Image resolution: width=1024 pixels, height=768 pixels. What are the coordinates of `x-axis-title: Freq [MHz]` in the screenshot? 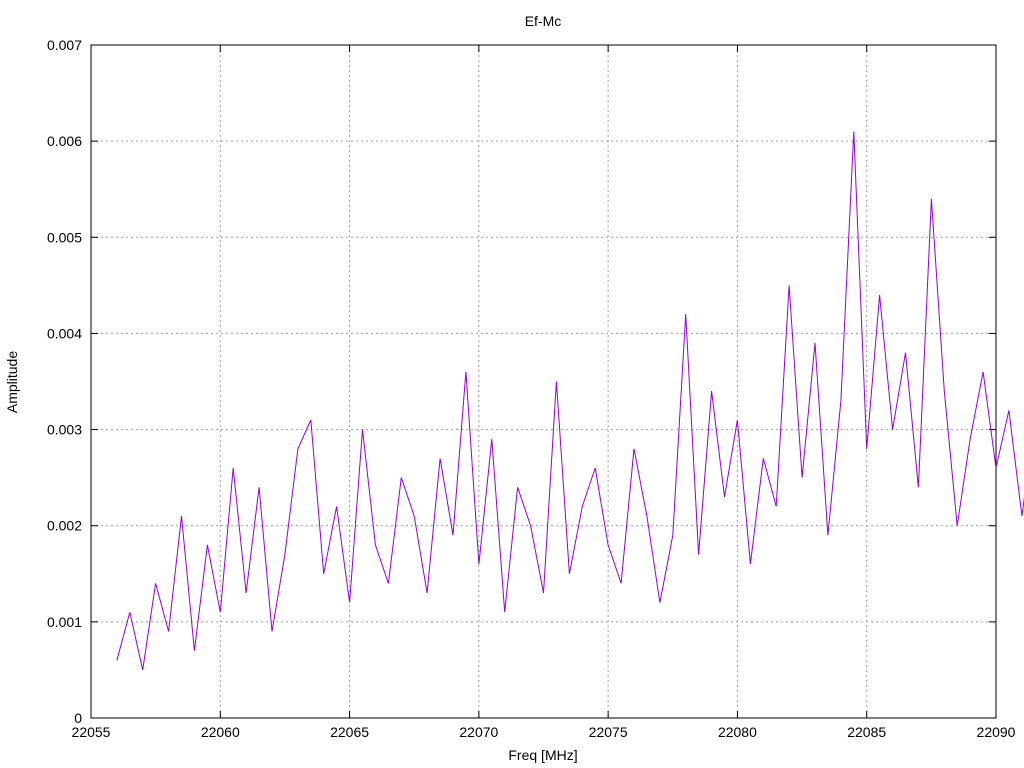 It's located at (542, 755).